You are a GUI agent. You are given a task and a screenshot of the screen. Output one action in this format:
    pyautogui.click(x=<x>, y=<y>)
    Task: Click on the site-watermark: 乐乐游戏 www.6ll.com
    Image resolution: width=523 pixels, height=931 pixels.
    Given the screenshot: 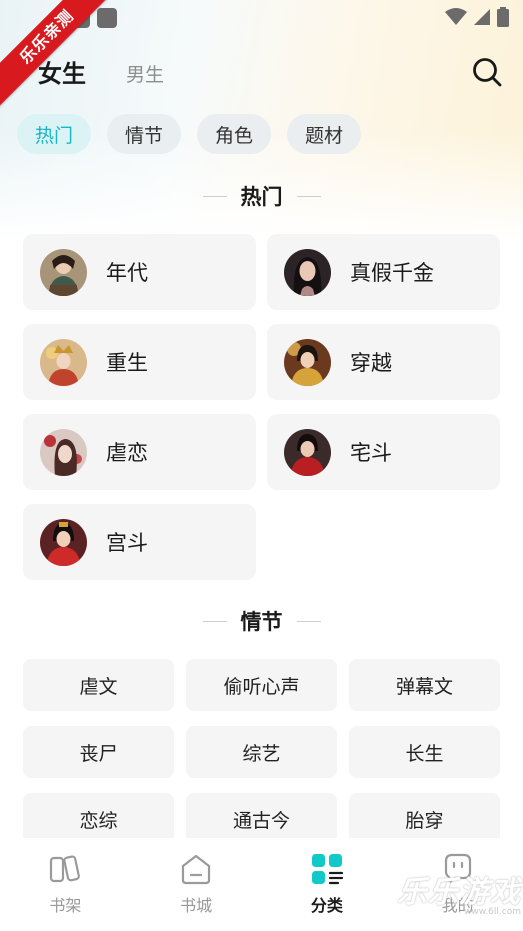 What is the action you would take?
    pyautogui.click(x=459, y=892)
    